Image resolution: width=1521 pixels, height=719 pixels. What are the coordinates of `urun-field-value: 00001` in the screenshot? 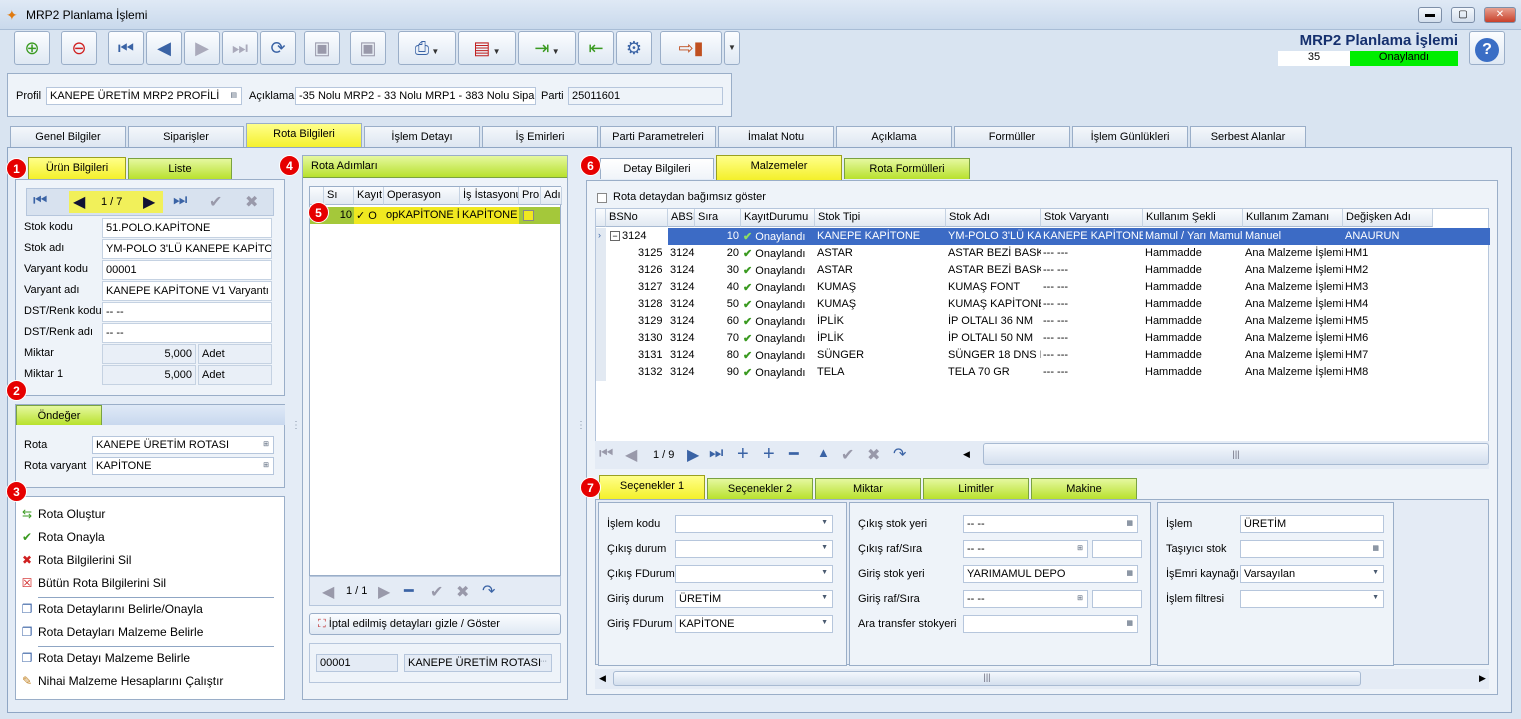 It's located at (187, 270).